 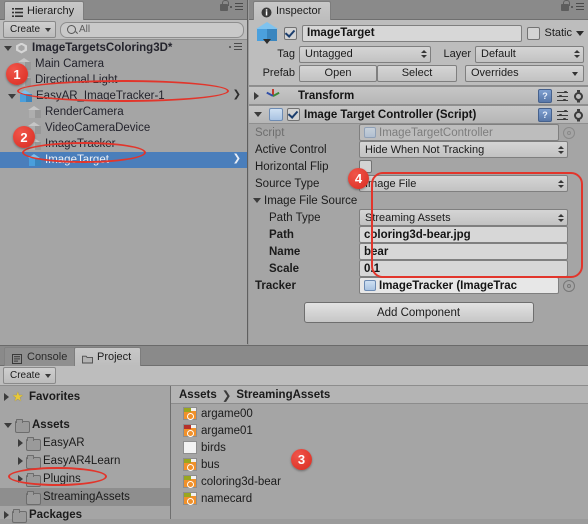 What do you see at coordinates (290, 33) in the screenshot?
I see `object-enabled-checkbox` at bounding box center [290, 33].